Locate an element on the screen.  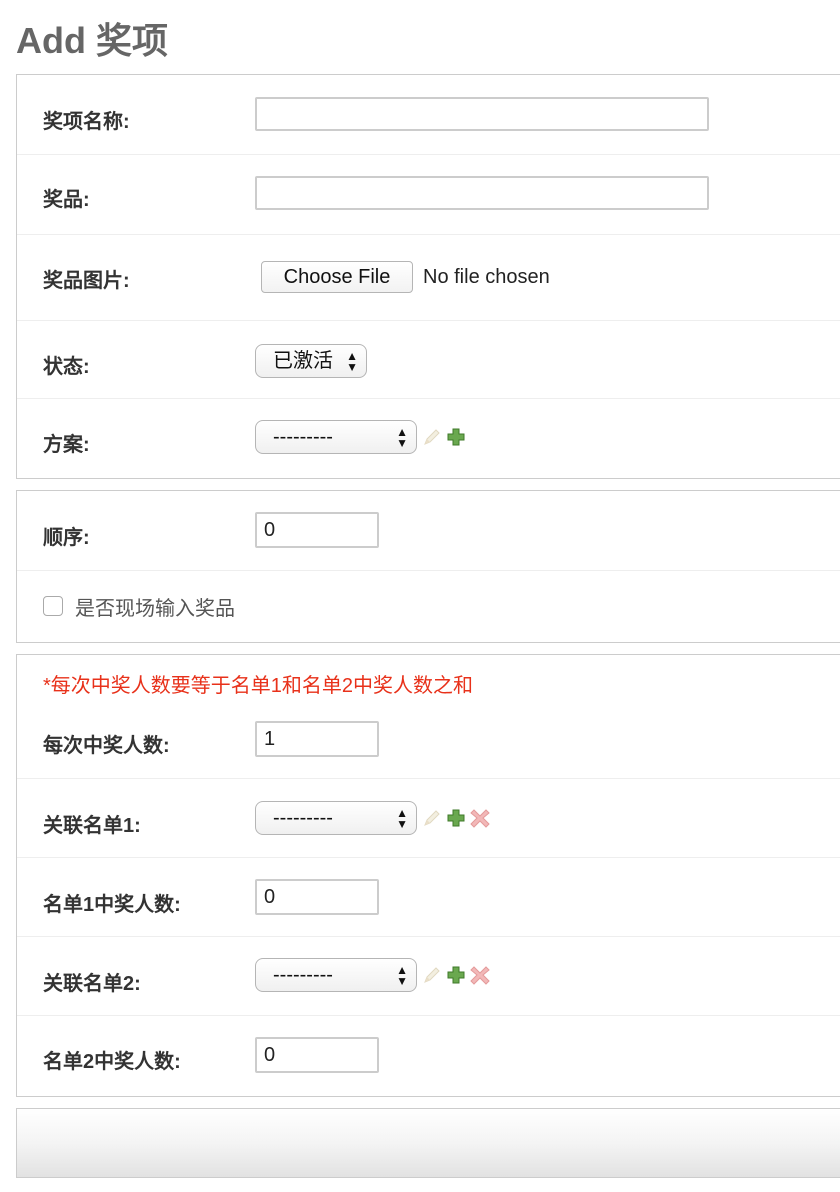
order-input: 0 is located at coordinates (317, 530).